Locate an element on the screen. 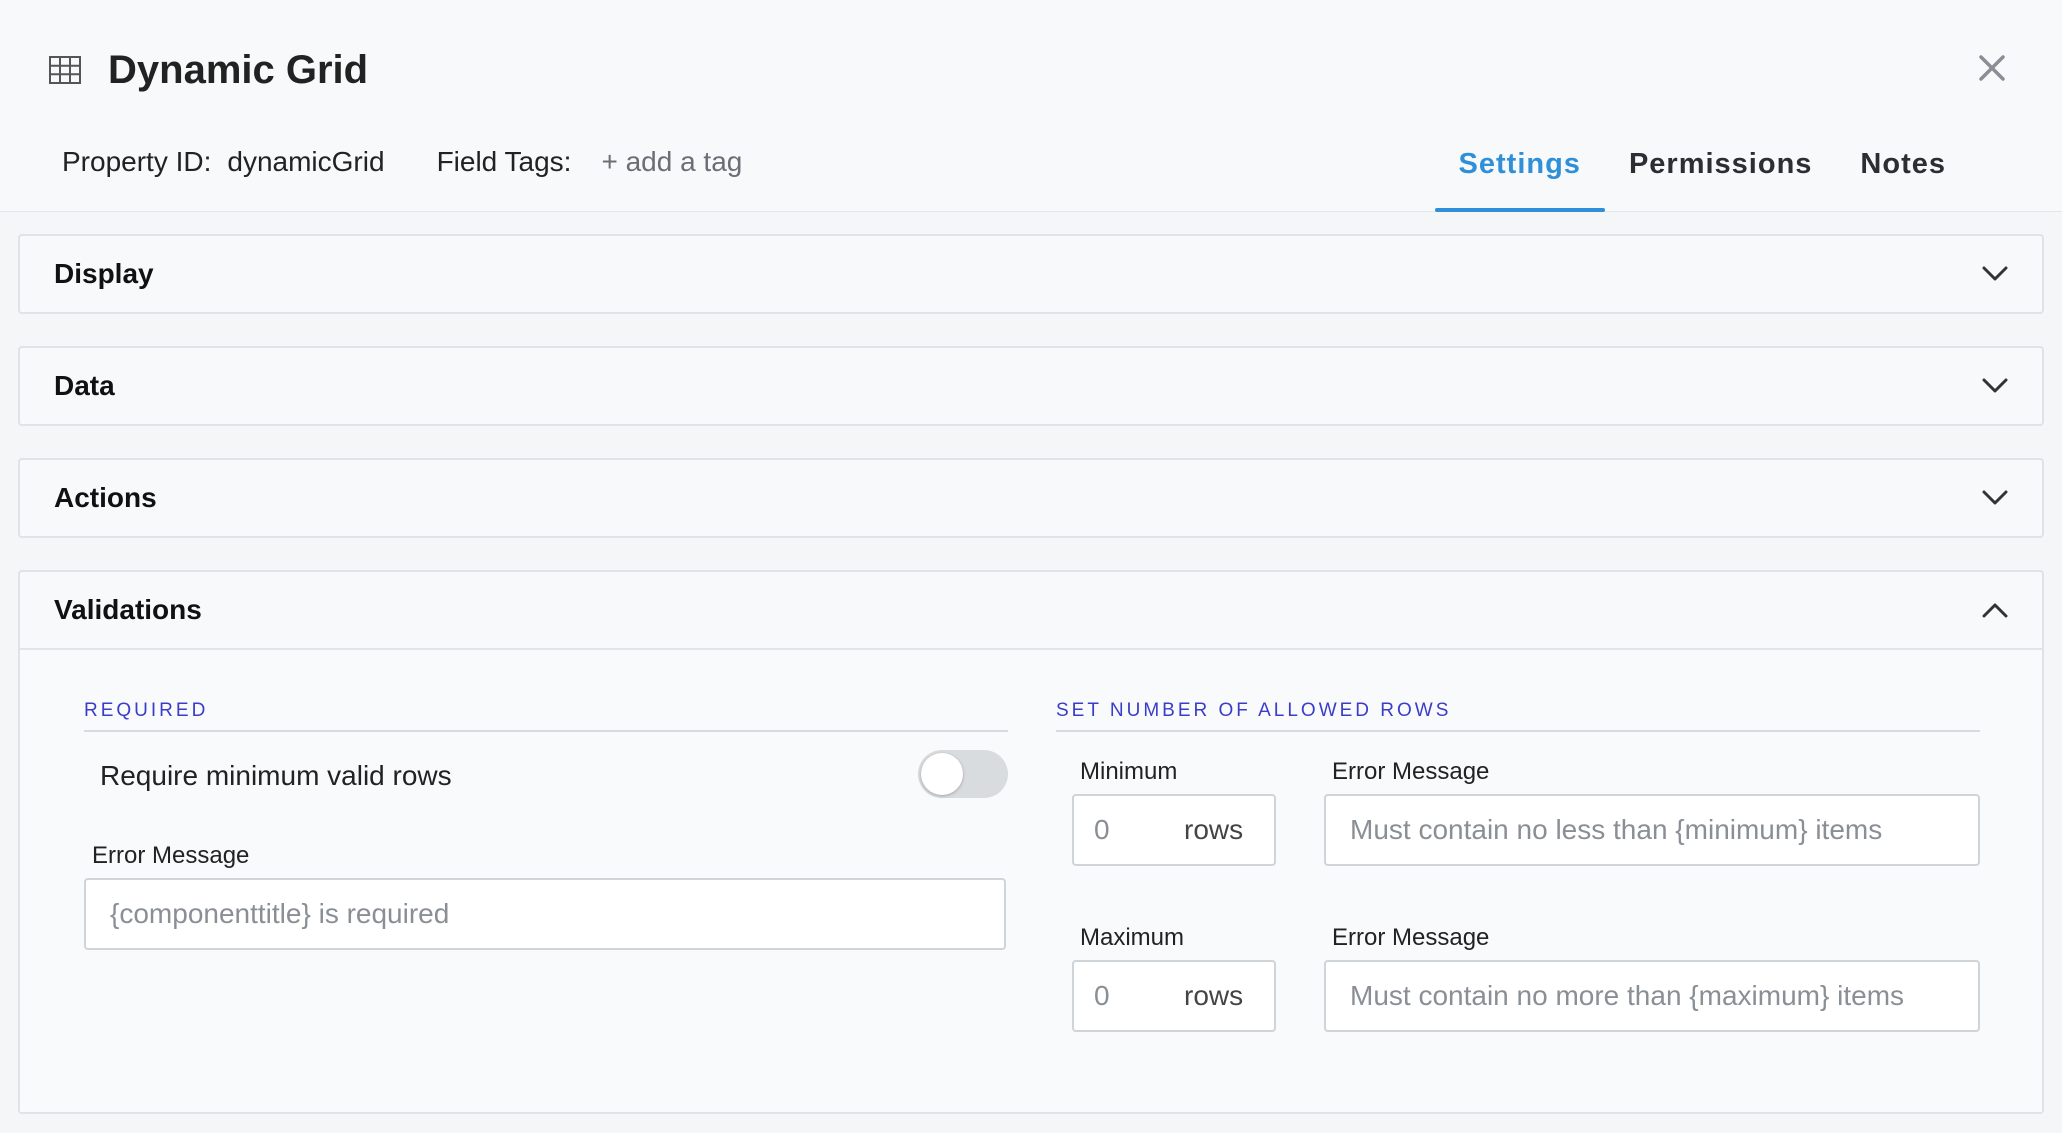 The width and height of the screenshot is (2062, 1133). close-icon is located at coordinates (1992, 70).